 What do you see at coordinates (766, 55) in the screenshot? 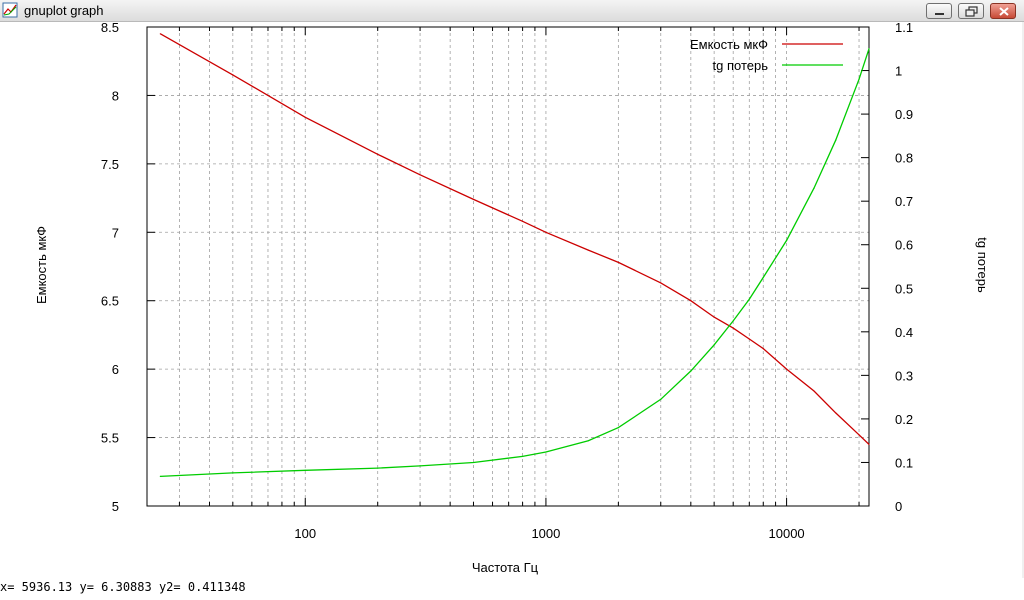
I see `legend: Емкость мкФ tg потерь` at bounding box center [766, 55].